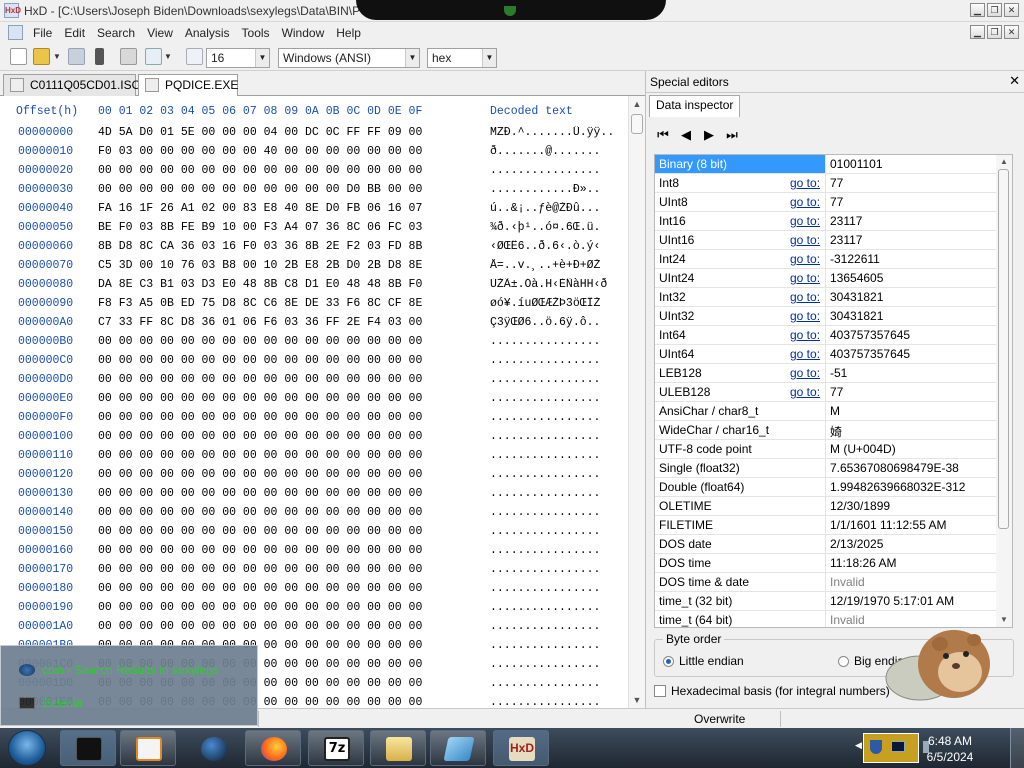 Image resolution: width=1024 pixels, height=768 pixels. Describe the element at coordinates (18, 56) in the screenshot. I see `new-file-icon` at that location.